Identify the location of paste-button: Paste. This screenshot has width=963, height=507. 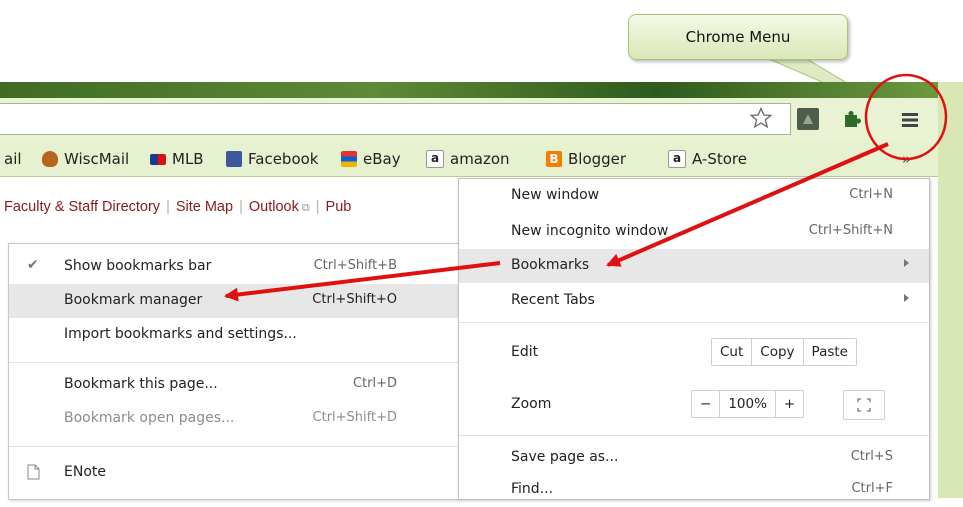
(830, 352).